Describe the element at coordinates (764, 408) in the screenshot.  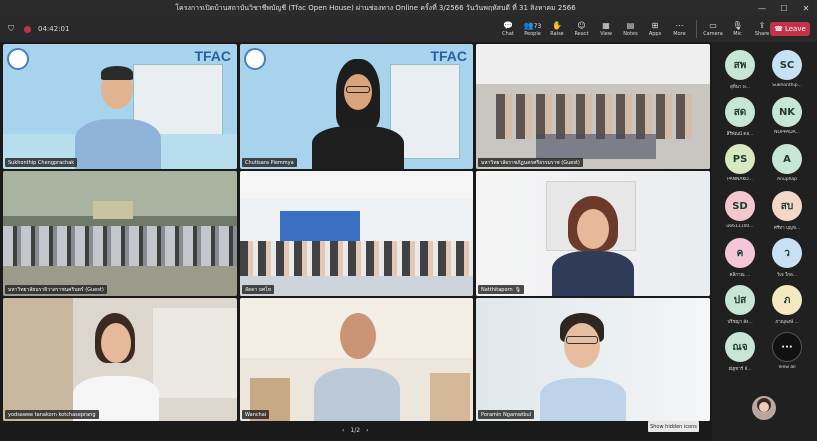
I see `self-view-avatar` at that location.